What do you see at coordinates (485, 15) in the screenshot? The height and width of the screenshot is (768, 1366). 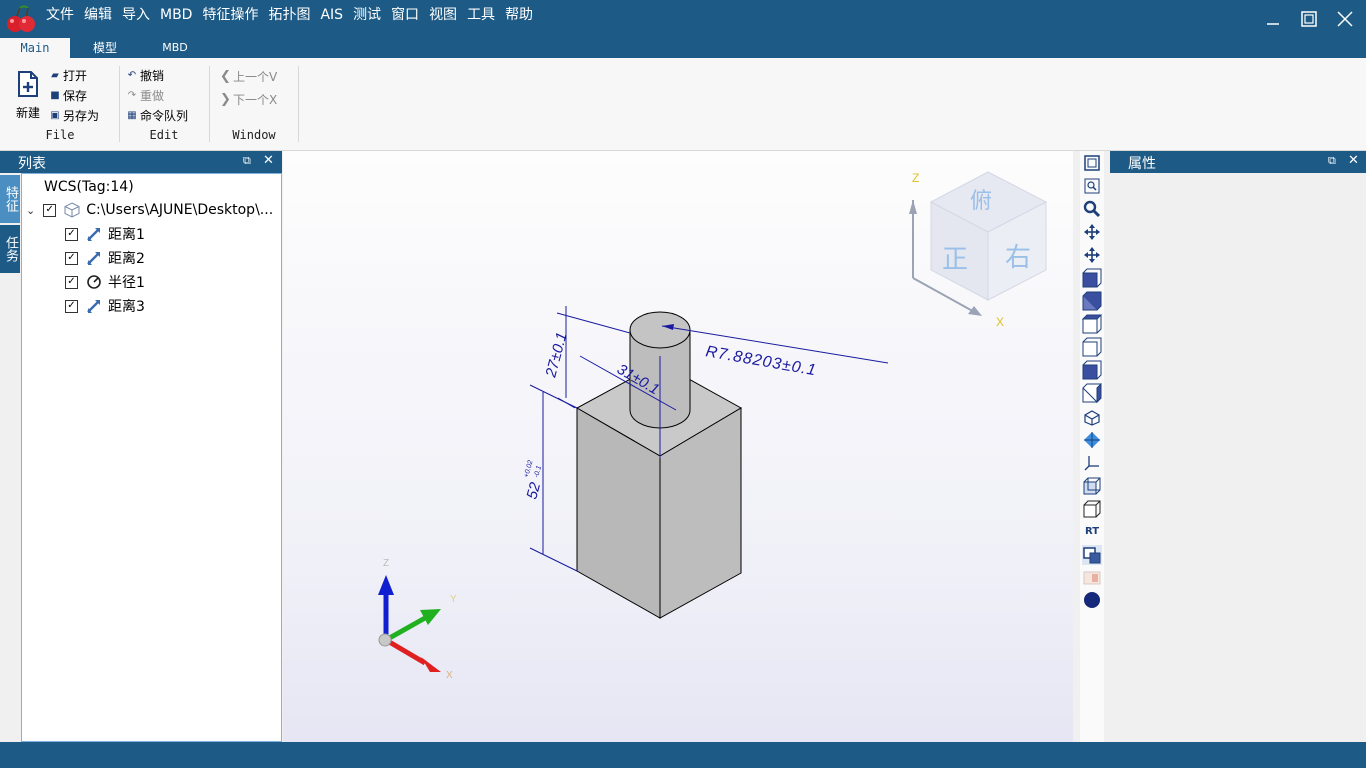 I see `menu-tools: 工具` at bounding box center [485, 15].